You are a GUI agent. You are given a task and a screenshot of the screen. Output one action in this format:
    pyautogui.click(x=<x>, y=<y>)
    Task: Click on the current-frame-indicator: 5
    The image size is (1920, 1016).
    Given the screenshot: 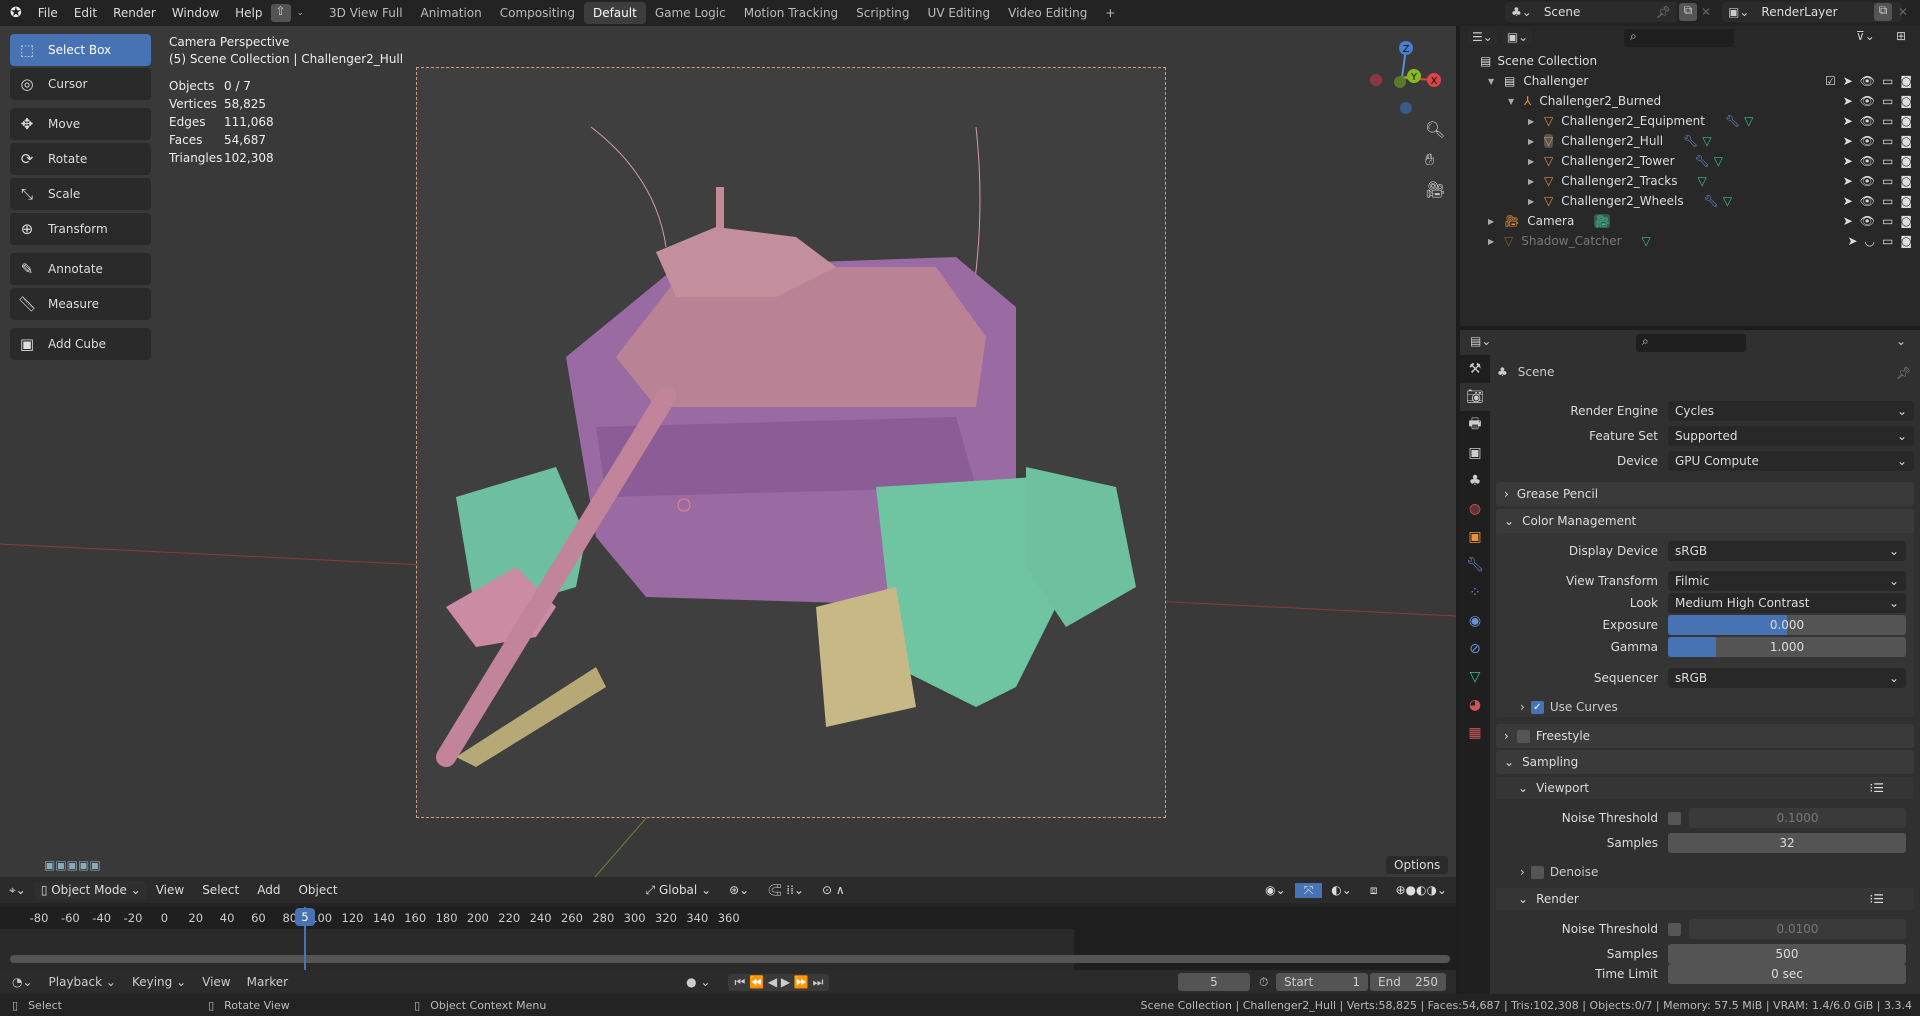 What is the action you would take?
    pyautogui.click(x=305, y=917)
    